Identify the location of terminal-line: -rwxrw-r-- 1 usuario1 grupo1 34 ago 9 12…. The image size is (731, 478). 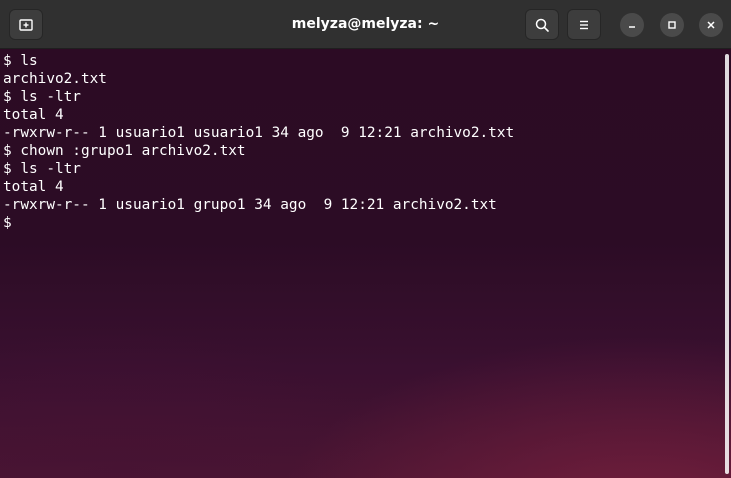
(250, 205).